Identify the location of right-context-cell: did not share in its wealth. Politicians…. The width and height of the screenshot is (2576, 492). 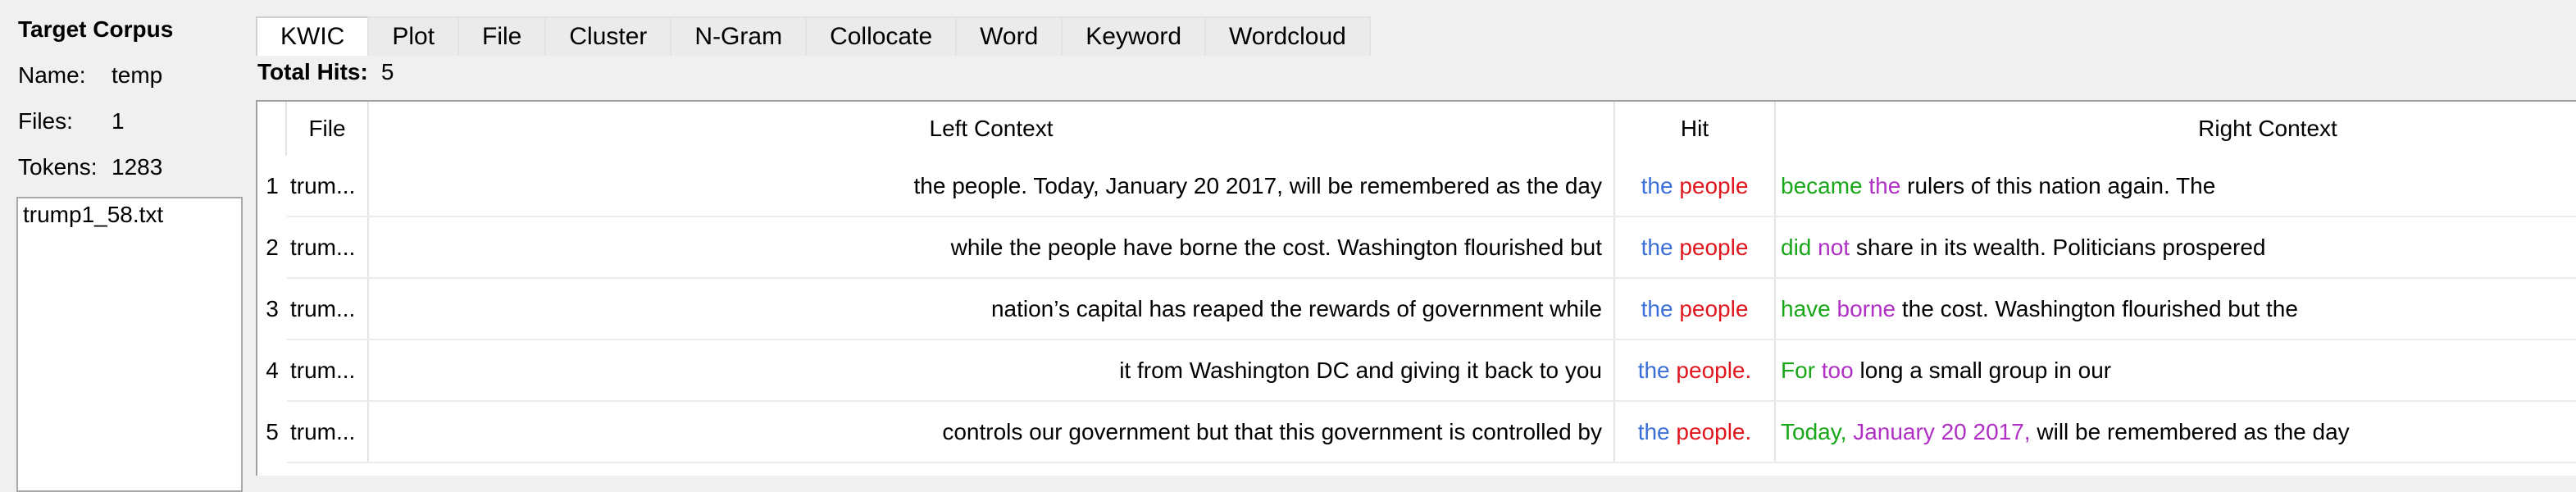
(2176, 247).